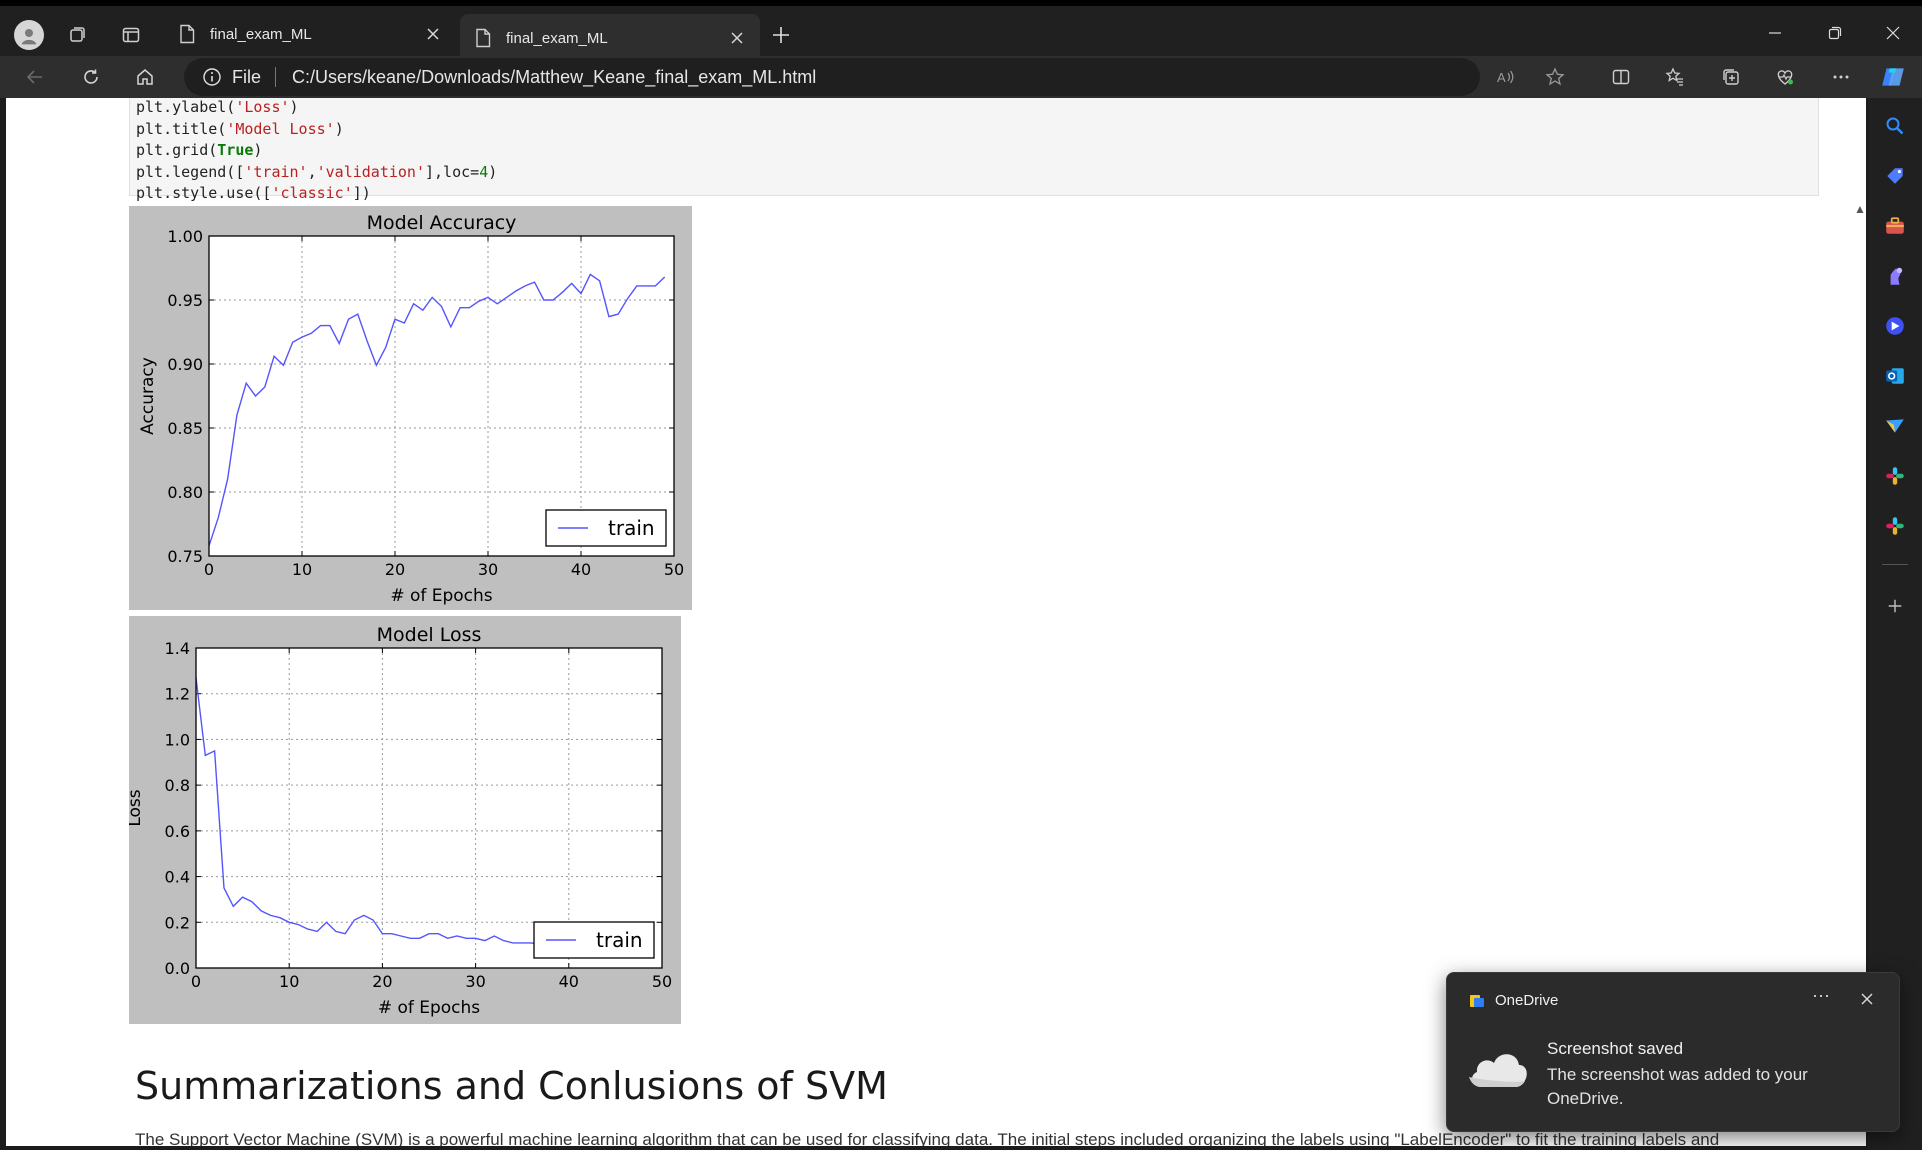 The width and height of the screenshot is (1922, 1150). I want to click on info-icon, so click(212, 77).